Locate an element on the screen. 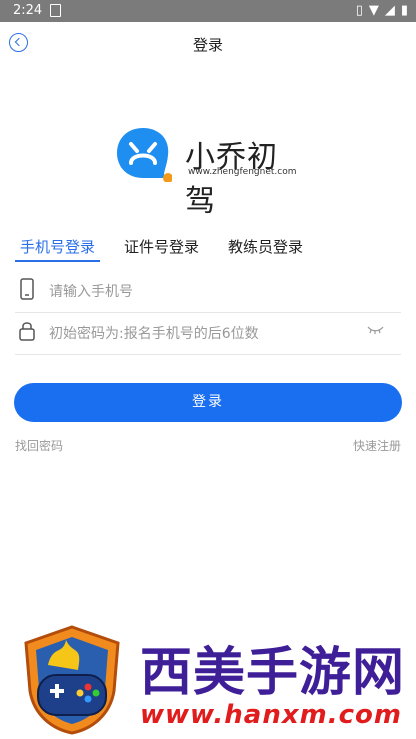 This screenshot has width=416, height=739. lock-icon is located at coordinates (27, 331).